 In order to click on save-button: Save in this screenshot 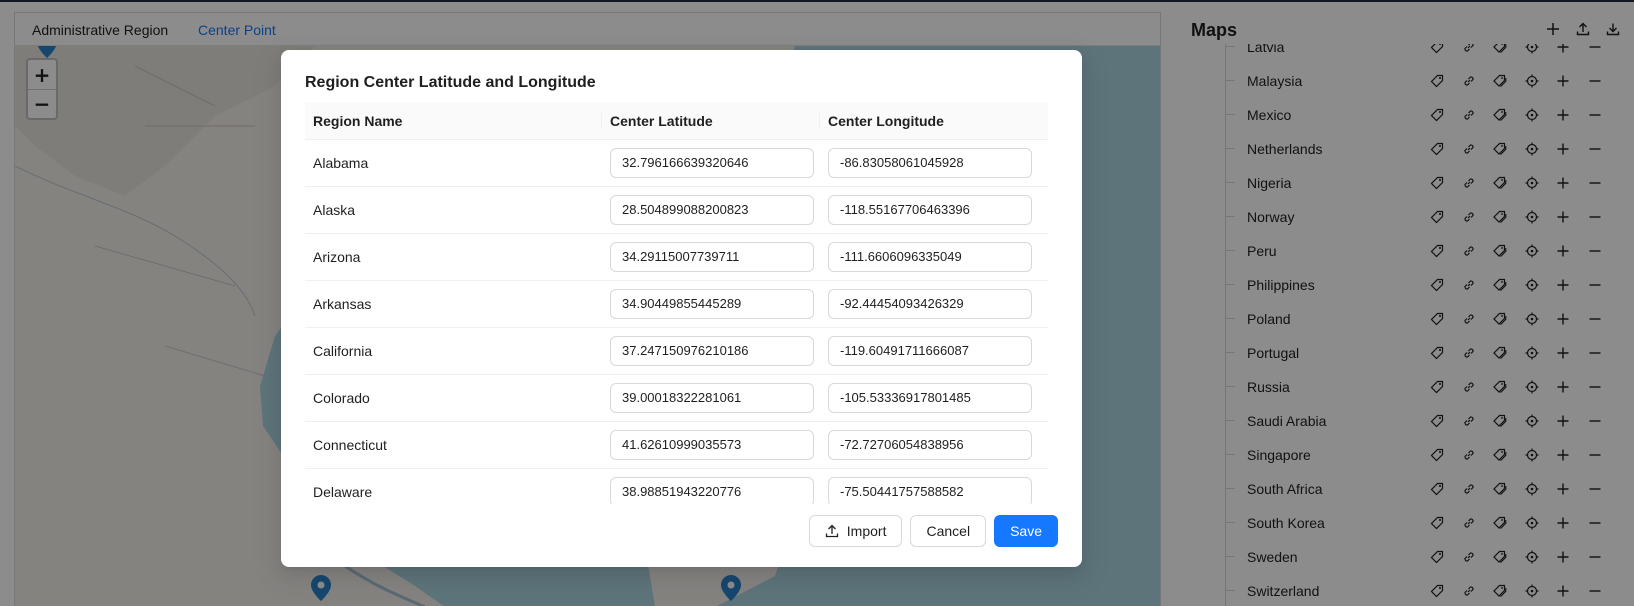, I will do `click(1026, 531)`.